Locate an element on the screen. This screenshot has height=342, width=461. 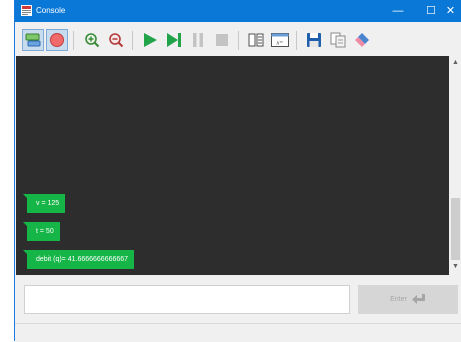
eraser-icon is located at coordinates (362, 40).